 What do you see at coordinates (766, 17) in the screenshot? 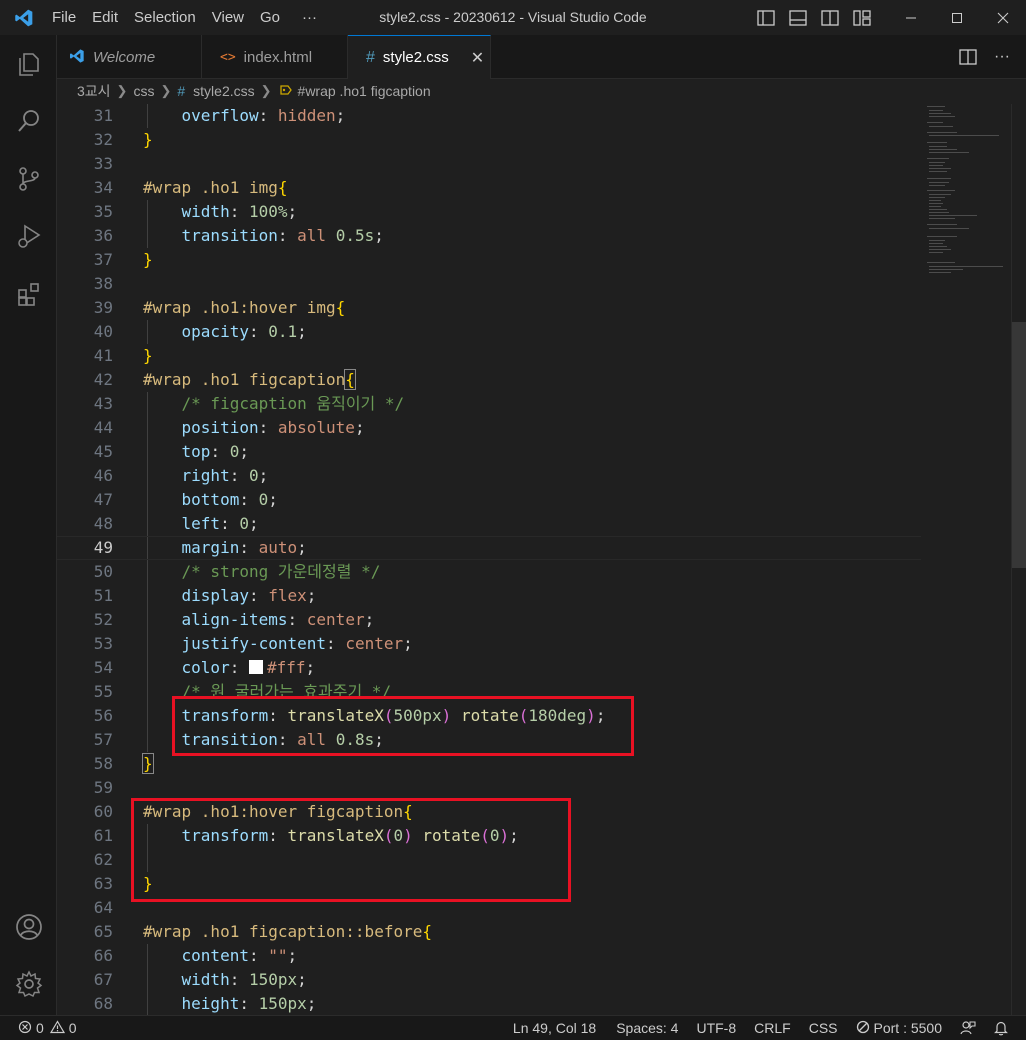
I see `toggle-sidebar-icon` at bounding box center [766, 17].